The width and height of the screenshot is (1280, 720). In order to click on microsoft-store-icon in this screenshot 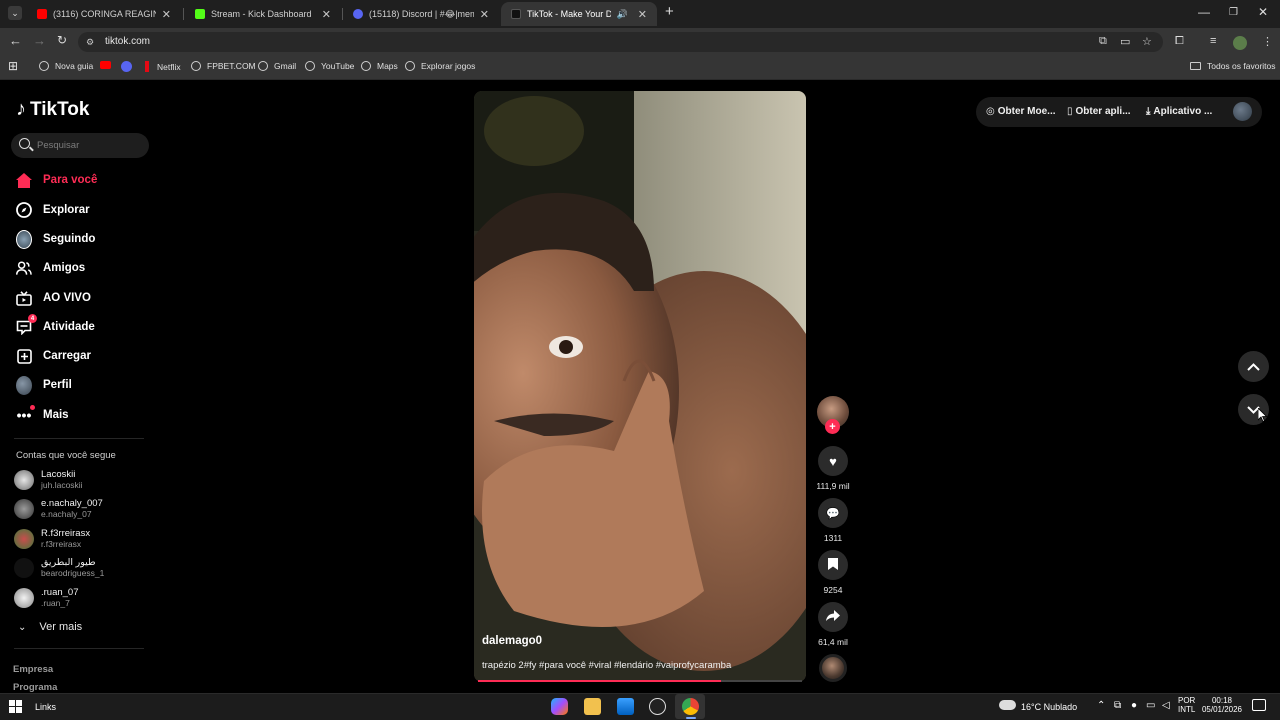, I will do `click(625, 706)`.